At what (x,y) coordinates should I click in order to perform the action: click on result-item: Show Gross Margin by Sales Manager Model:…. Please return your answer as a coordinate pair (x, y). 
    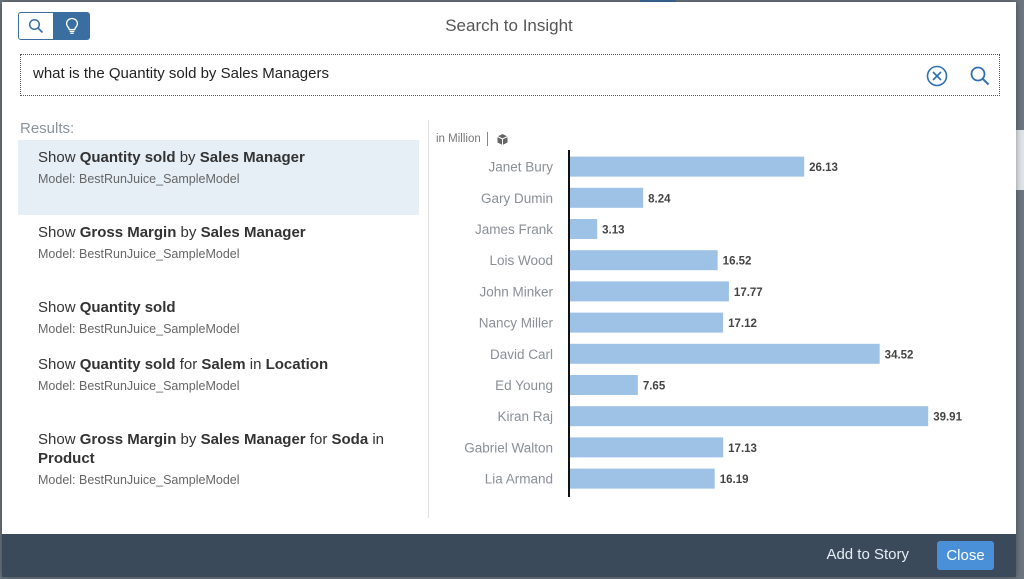
    Looking at the image, I should click on (218, 252).